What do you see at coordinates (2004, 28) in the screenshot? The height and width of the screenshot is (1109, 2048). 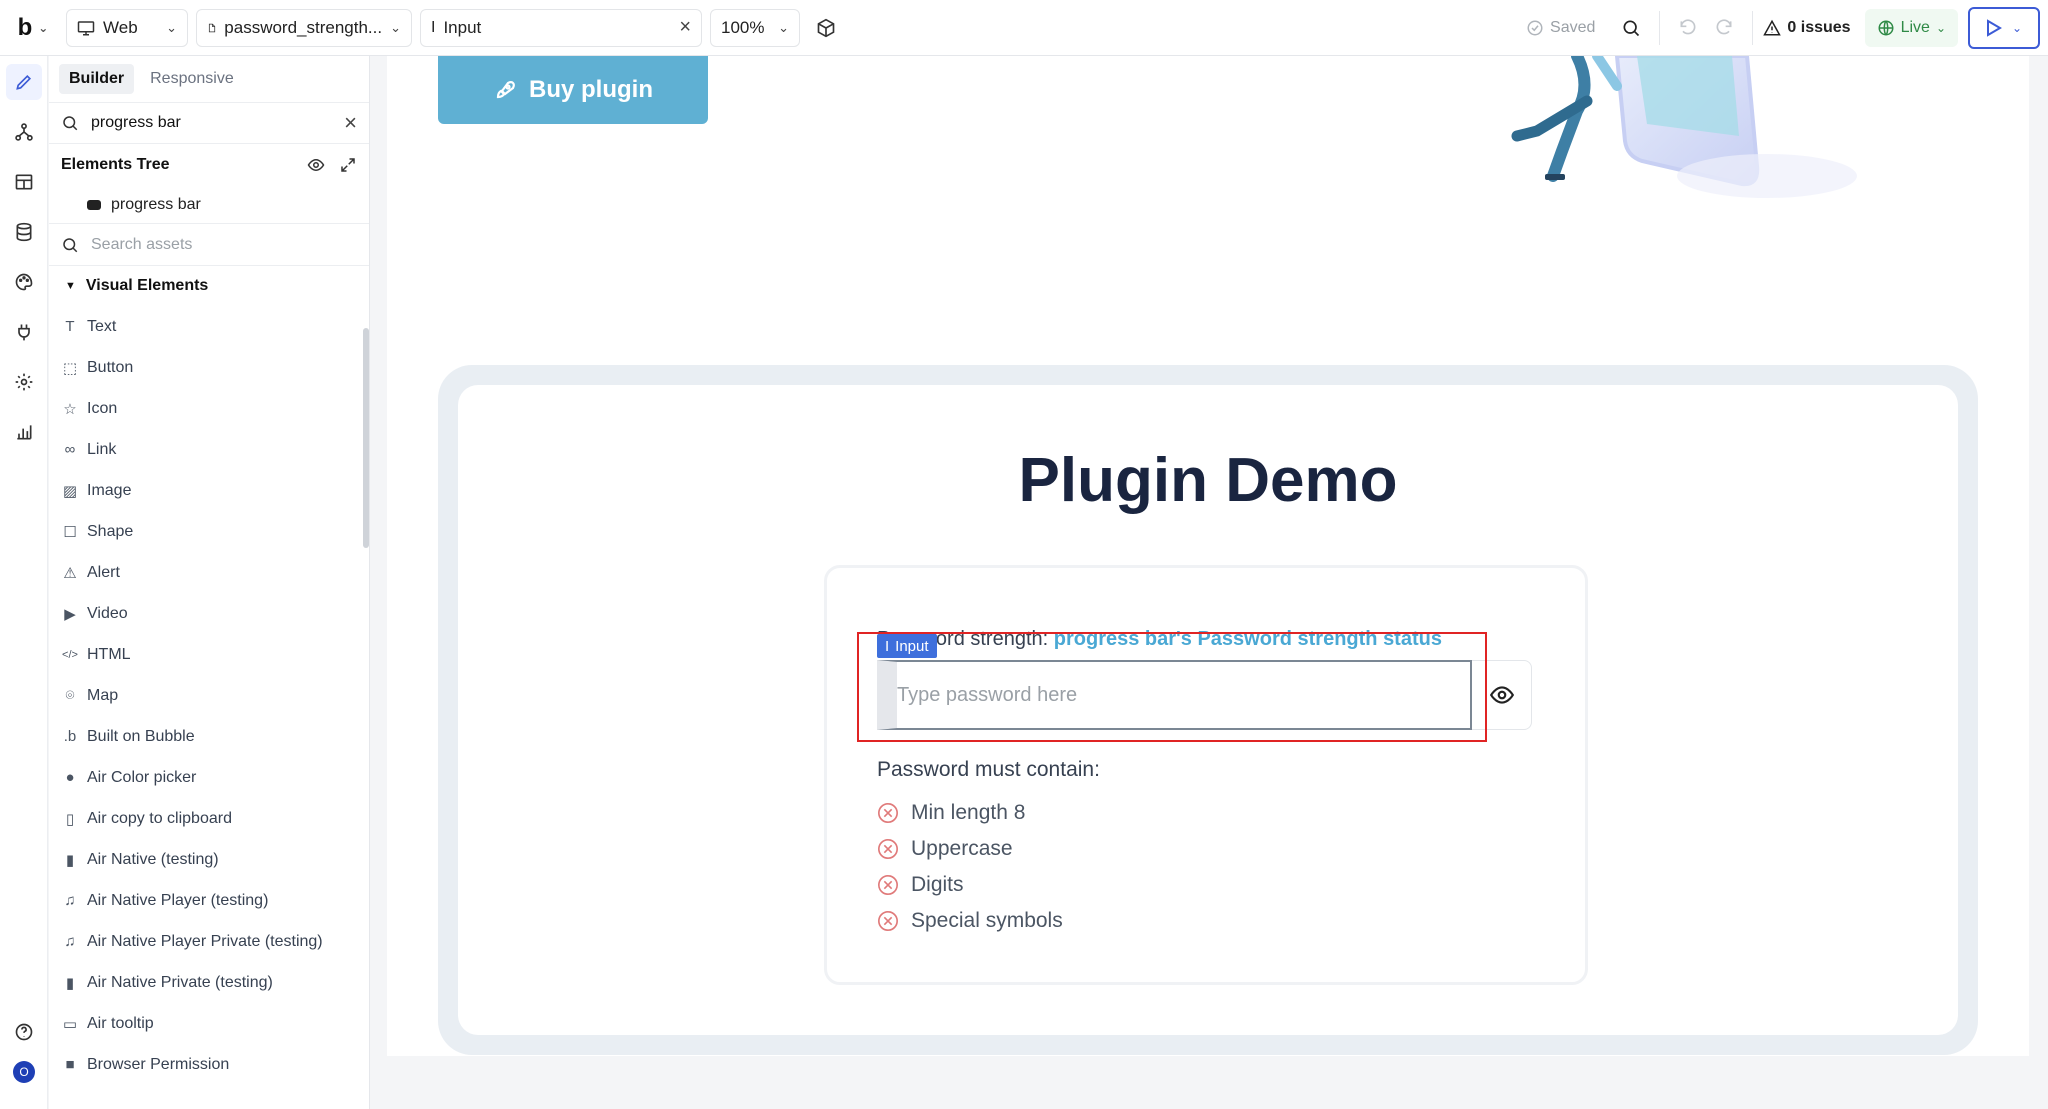 I see `preview-button: ⌄` at bounding box center [2004, 28].